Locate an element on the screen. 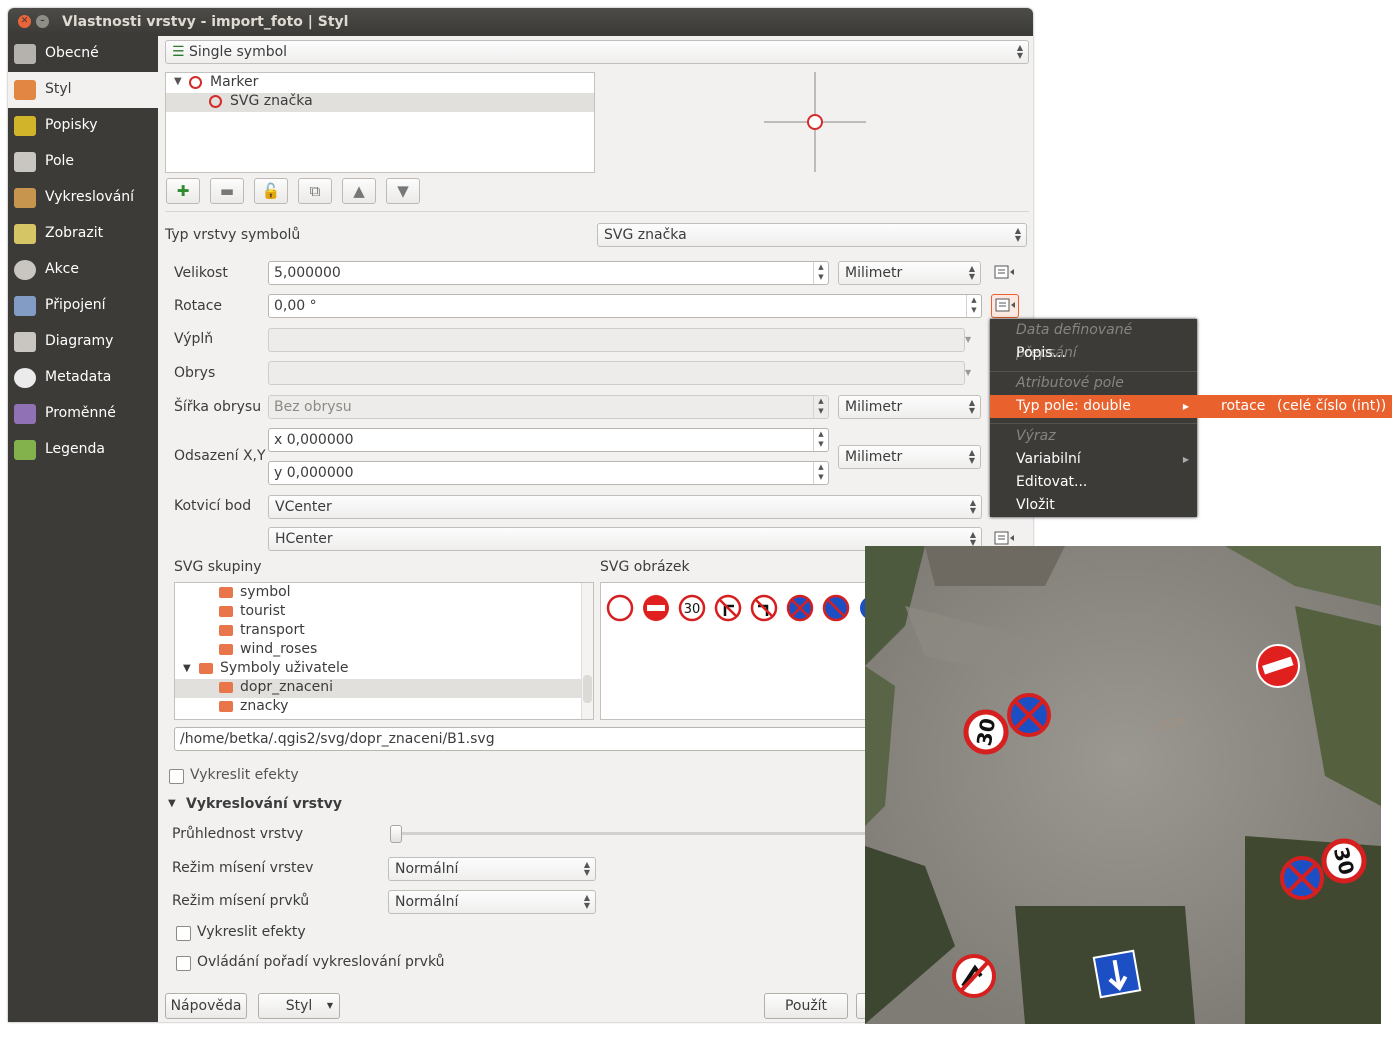  tree-item-svg: SVG značka is located at coordinates (271, 101).